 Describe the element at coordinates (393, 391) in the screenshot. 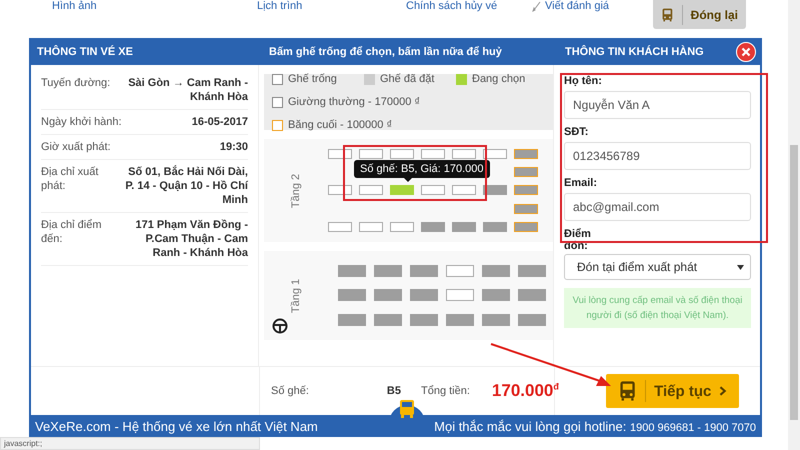

I see `seat-value: B5` at that location.